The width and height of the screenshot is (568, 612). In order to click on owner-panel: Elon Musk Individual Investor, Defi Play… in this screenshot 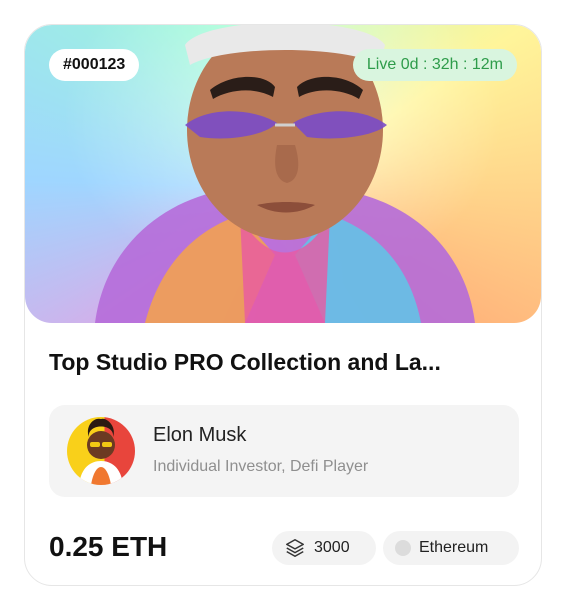, I will do `click(284, 451)`.